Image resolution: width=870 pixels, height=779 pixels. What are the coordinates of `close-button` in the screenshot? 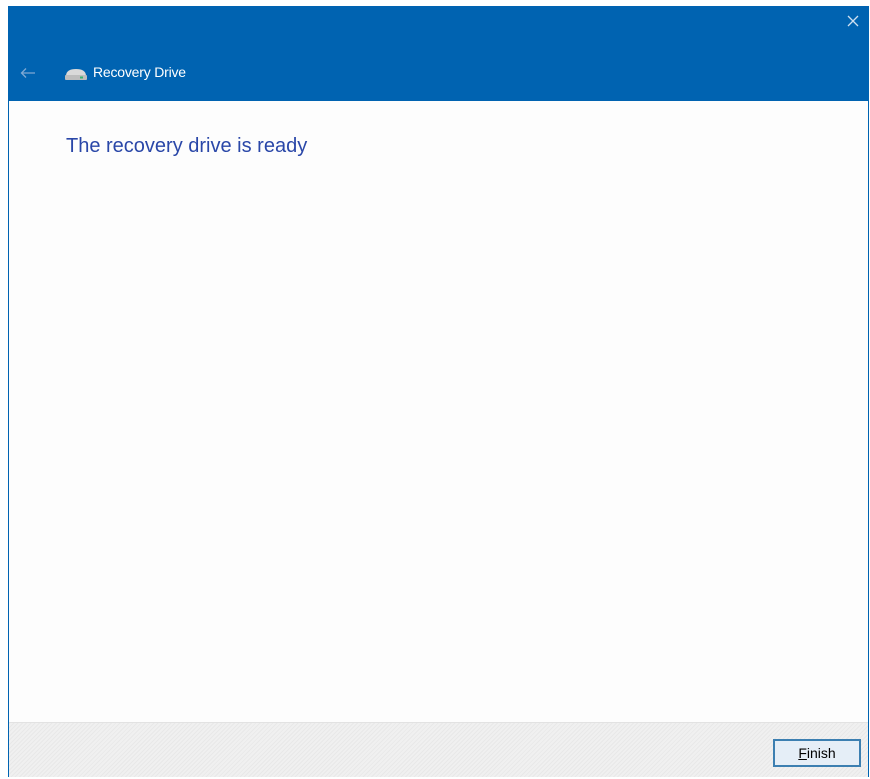 It's located at (853, 21).